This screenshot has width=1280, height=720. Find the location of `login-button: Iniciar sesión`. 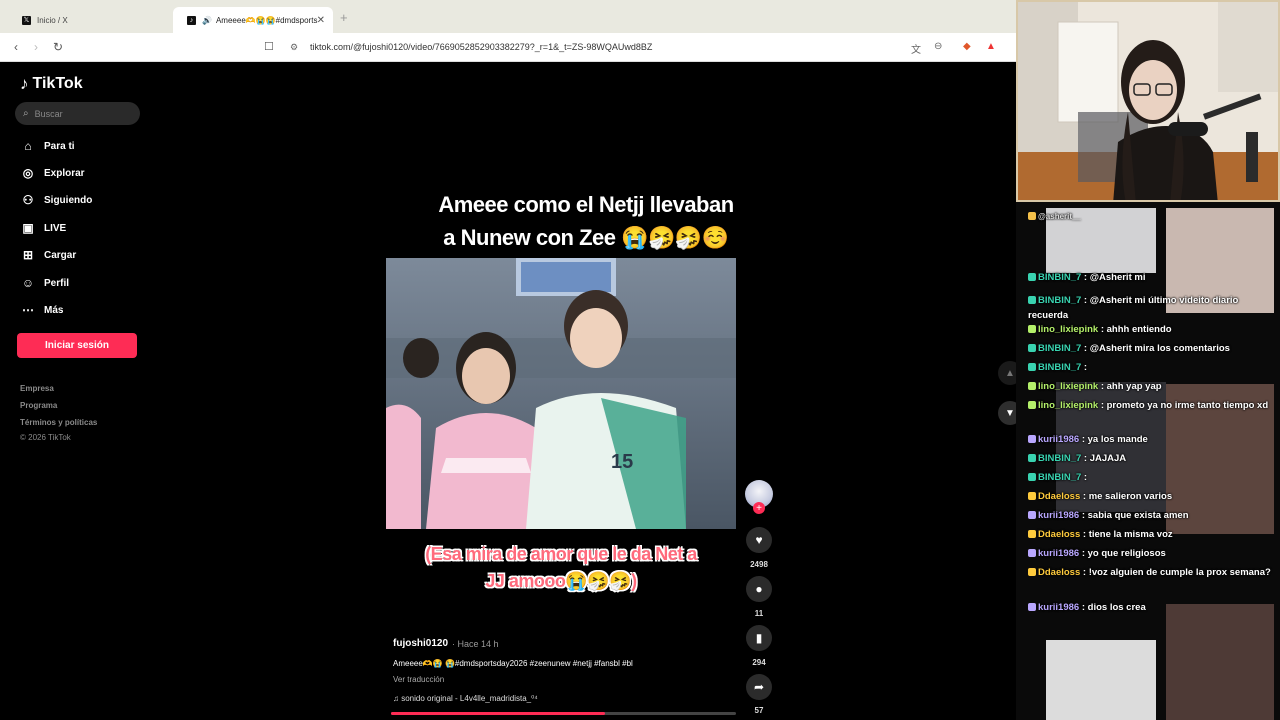

login-button: Iniciar sesión is located at coordinates (77, 345).